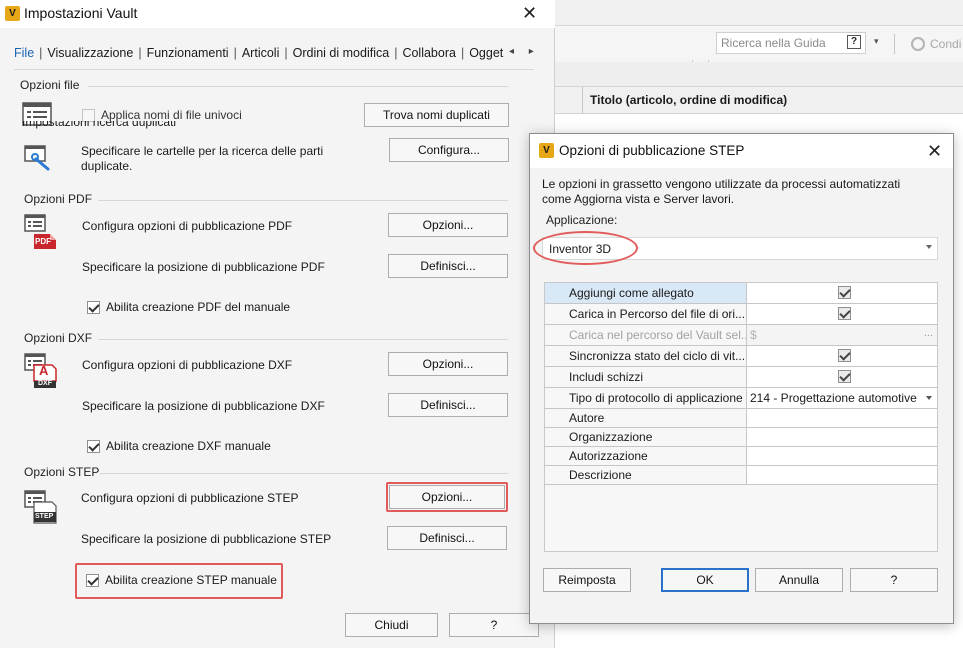  I want to click on tab-collabora: Collabora, so click(429, 53).